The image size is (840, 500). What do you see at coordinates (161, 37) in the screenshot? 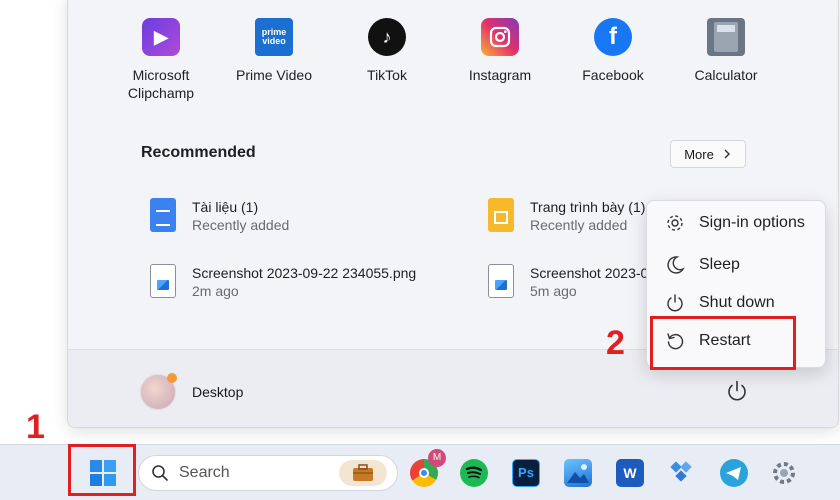
I see `clipchamp-icon: ▶` at bounding box center [161, 37].